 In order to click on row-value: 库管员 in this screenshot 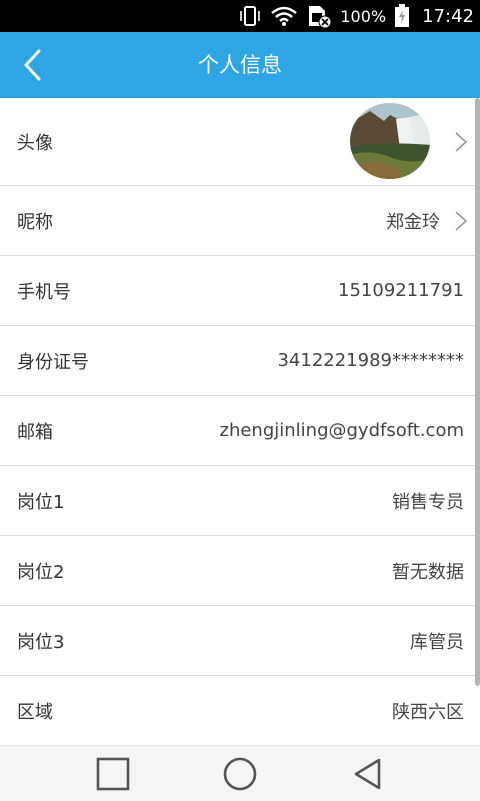, I will do `click(437, 642)`.